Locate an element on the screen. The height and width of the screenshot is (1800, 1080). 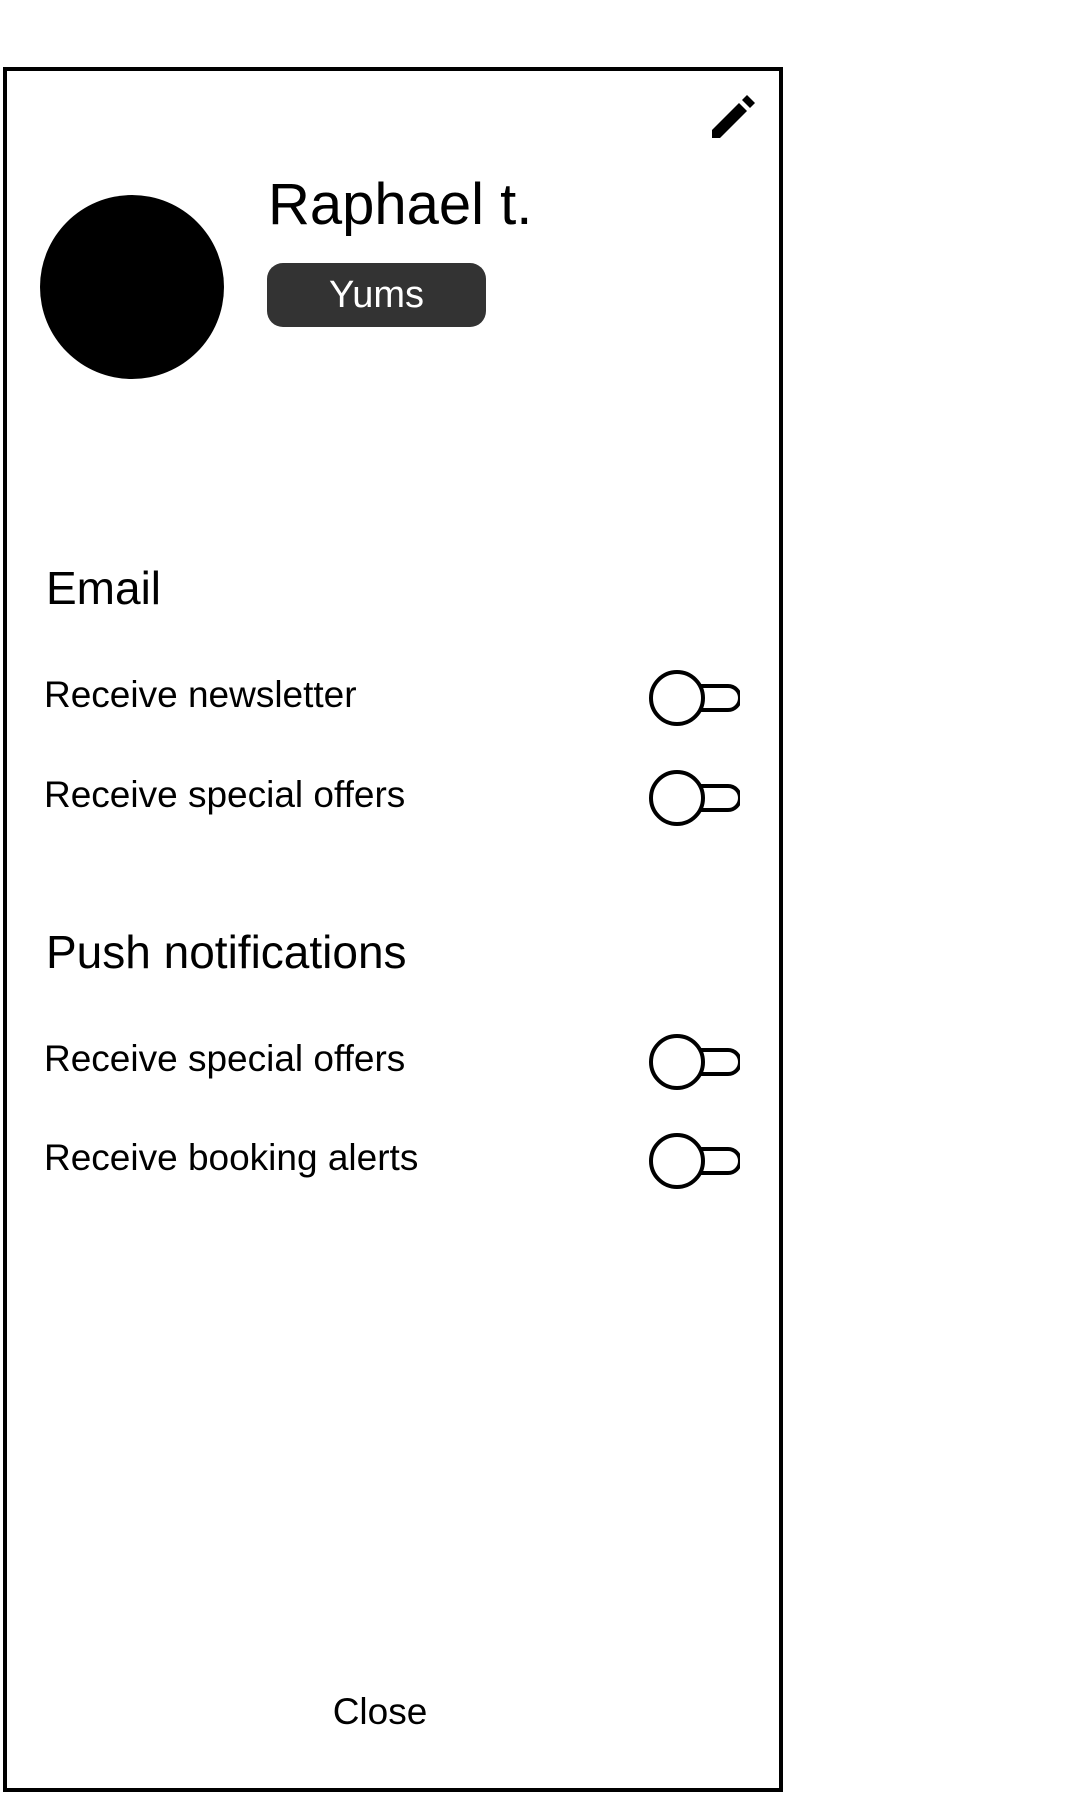
toggle-newsletter is located at coordinates (694, 698).